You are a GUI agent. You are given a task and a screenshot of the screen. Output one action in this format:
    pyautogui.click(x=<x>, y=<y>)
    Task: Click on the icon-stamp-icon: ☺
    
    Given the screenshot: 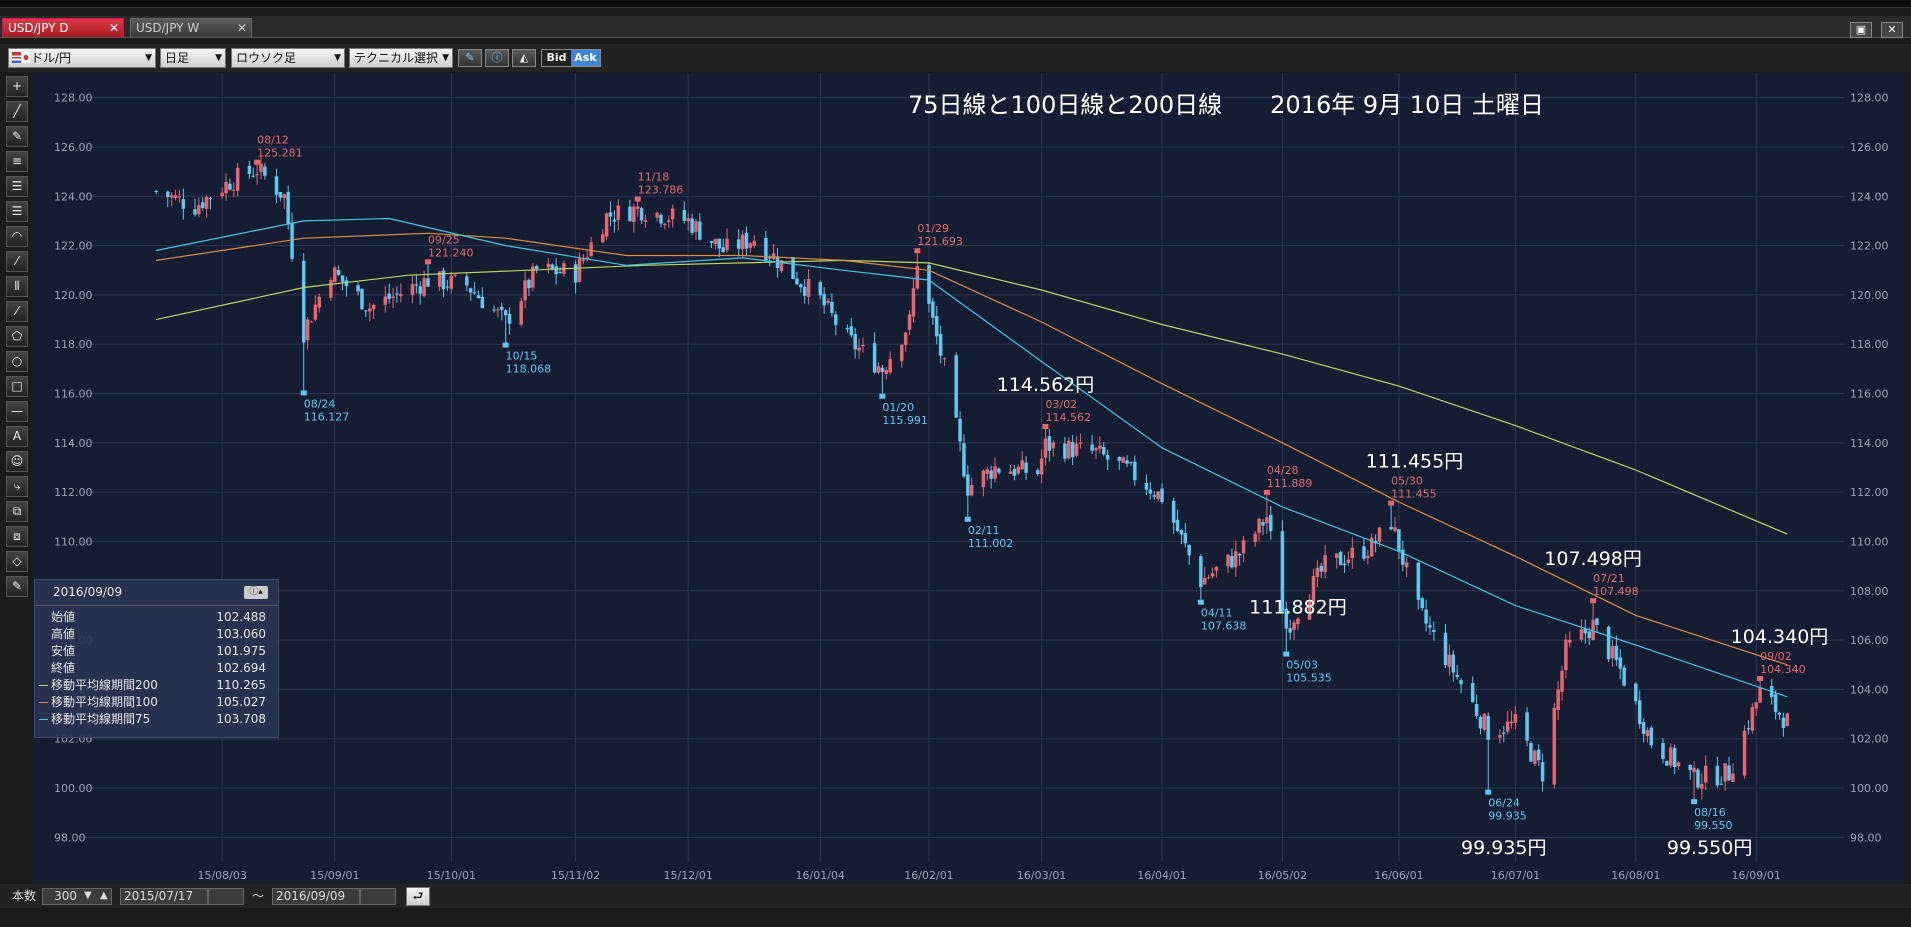 What is the action you would take?
    pyautogui.click(x=17, y=461)
    